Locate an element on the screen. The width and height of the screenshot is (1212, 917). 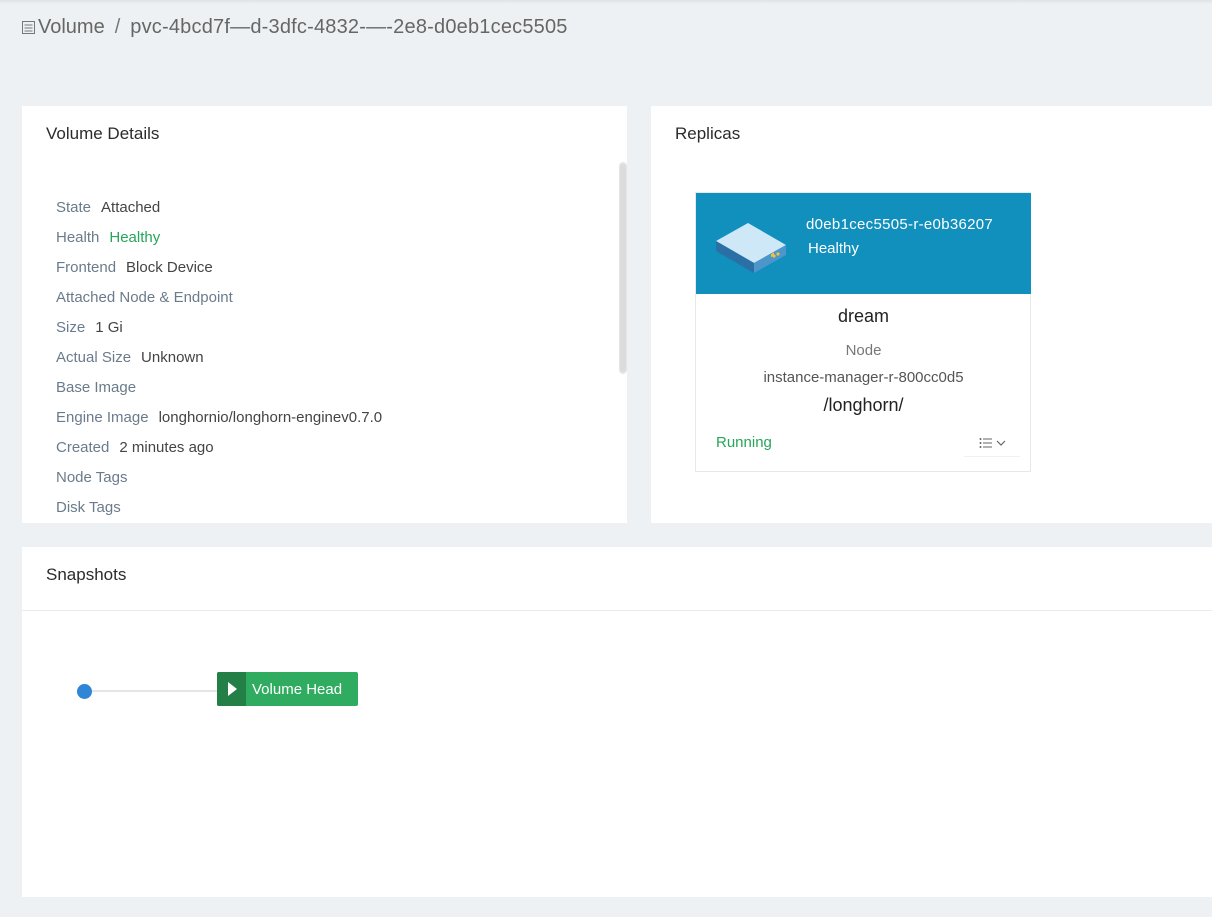
volume-head-button: Volume Head is located at coordinates (287, 689).